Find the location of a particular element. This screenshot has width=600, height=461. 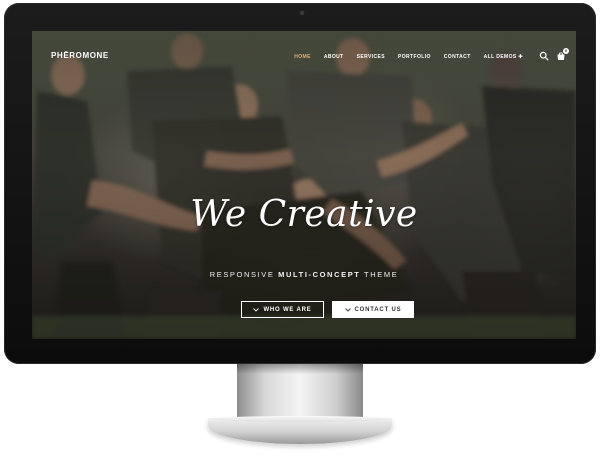

nav-item-all-demos: ALL DEMOS ✚ is located at coordinates (503, 57).